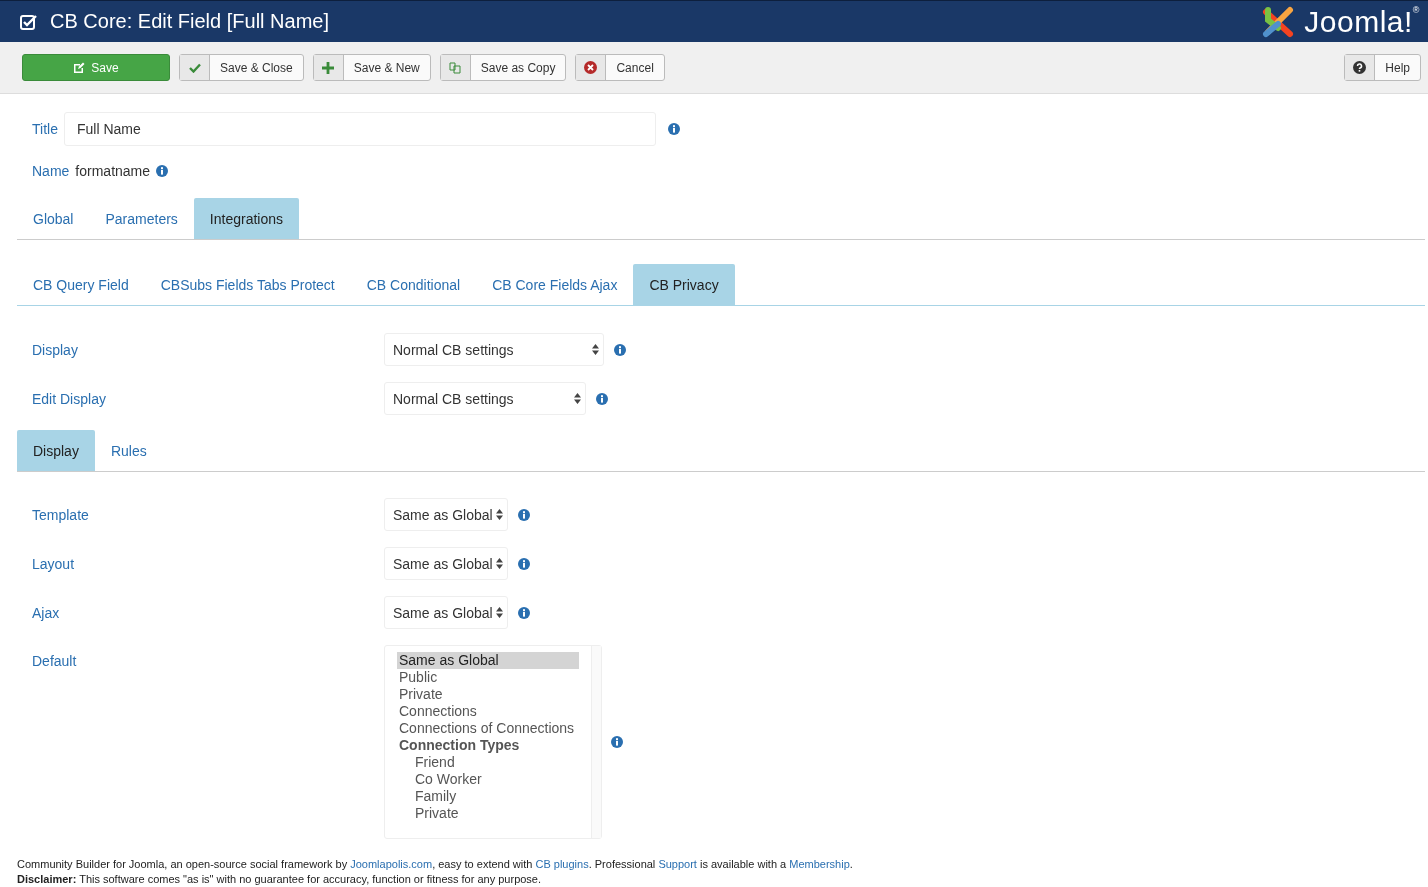  I want to click on field-label: Edit Display, so click(69, 398).